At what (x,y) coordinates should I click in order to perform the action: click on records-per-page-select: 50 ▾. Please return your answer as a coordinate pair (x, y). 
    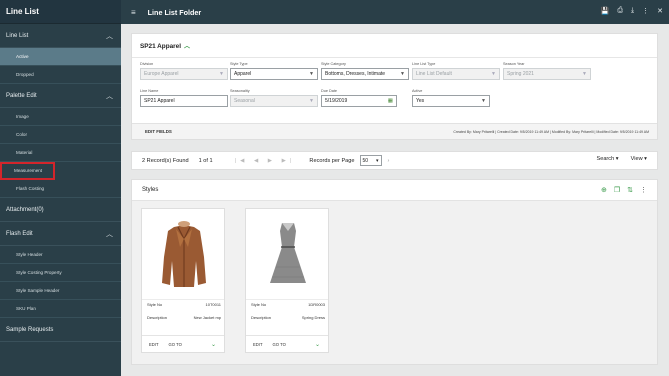
    Looking at the image, I should click on (370, 160).